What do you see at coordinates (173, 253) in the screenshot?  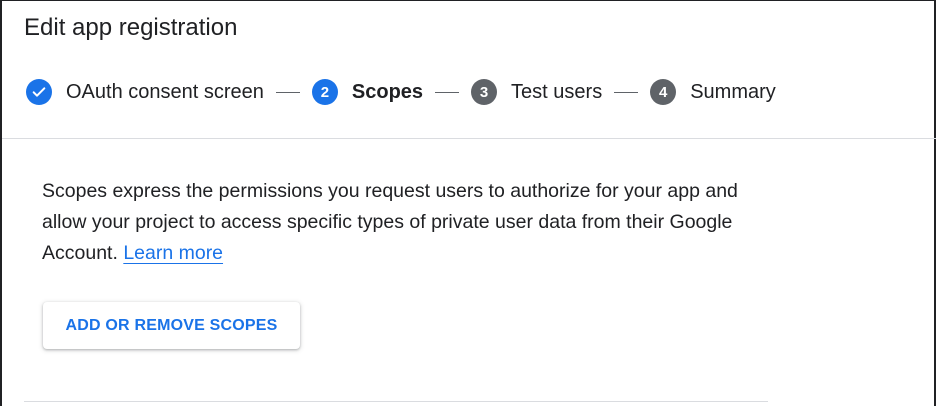 I see `learn-more-link: Learn more` at bounding box center [173, 253].